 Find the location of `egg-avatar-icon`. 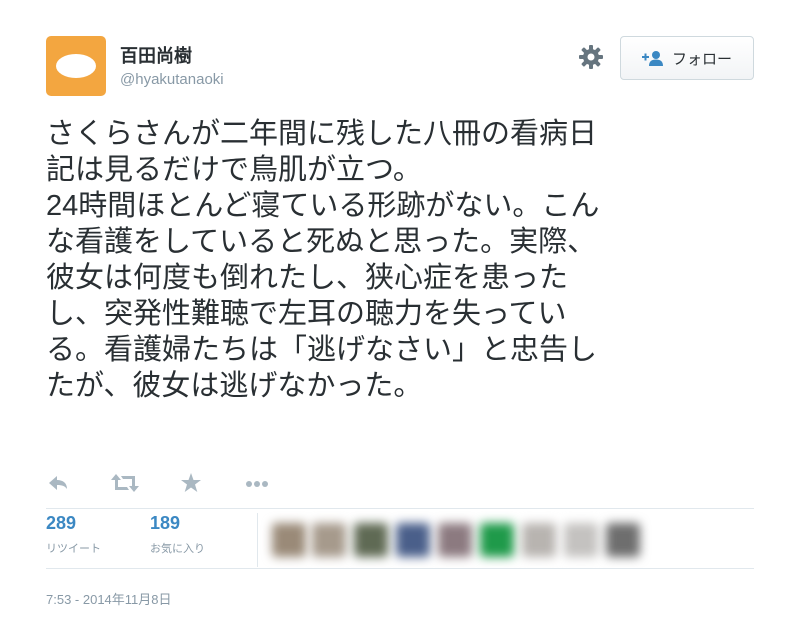

egg-avatar-icon is located at coordinates (76, 66).